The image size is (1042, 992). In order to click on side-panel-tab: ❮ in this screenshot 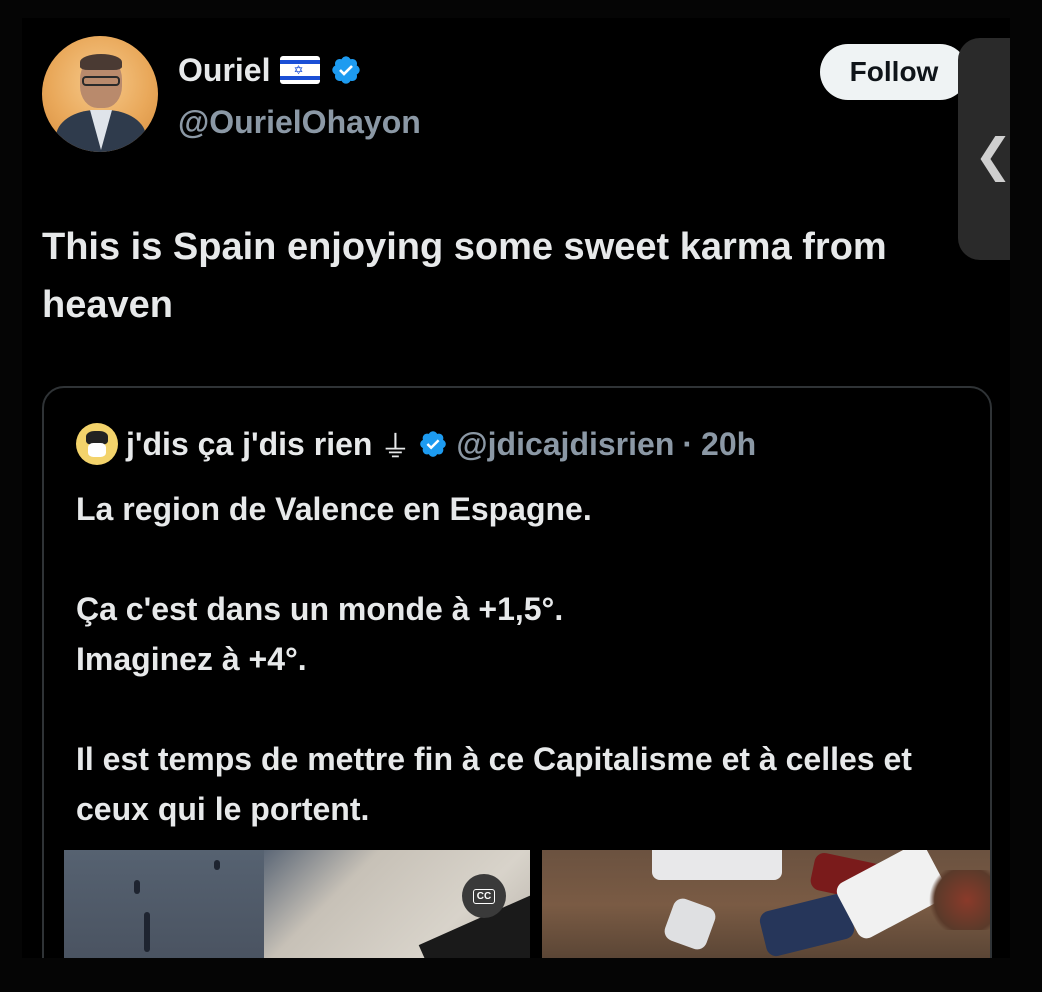, I will do `click(984, 149)`.